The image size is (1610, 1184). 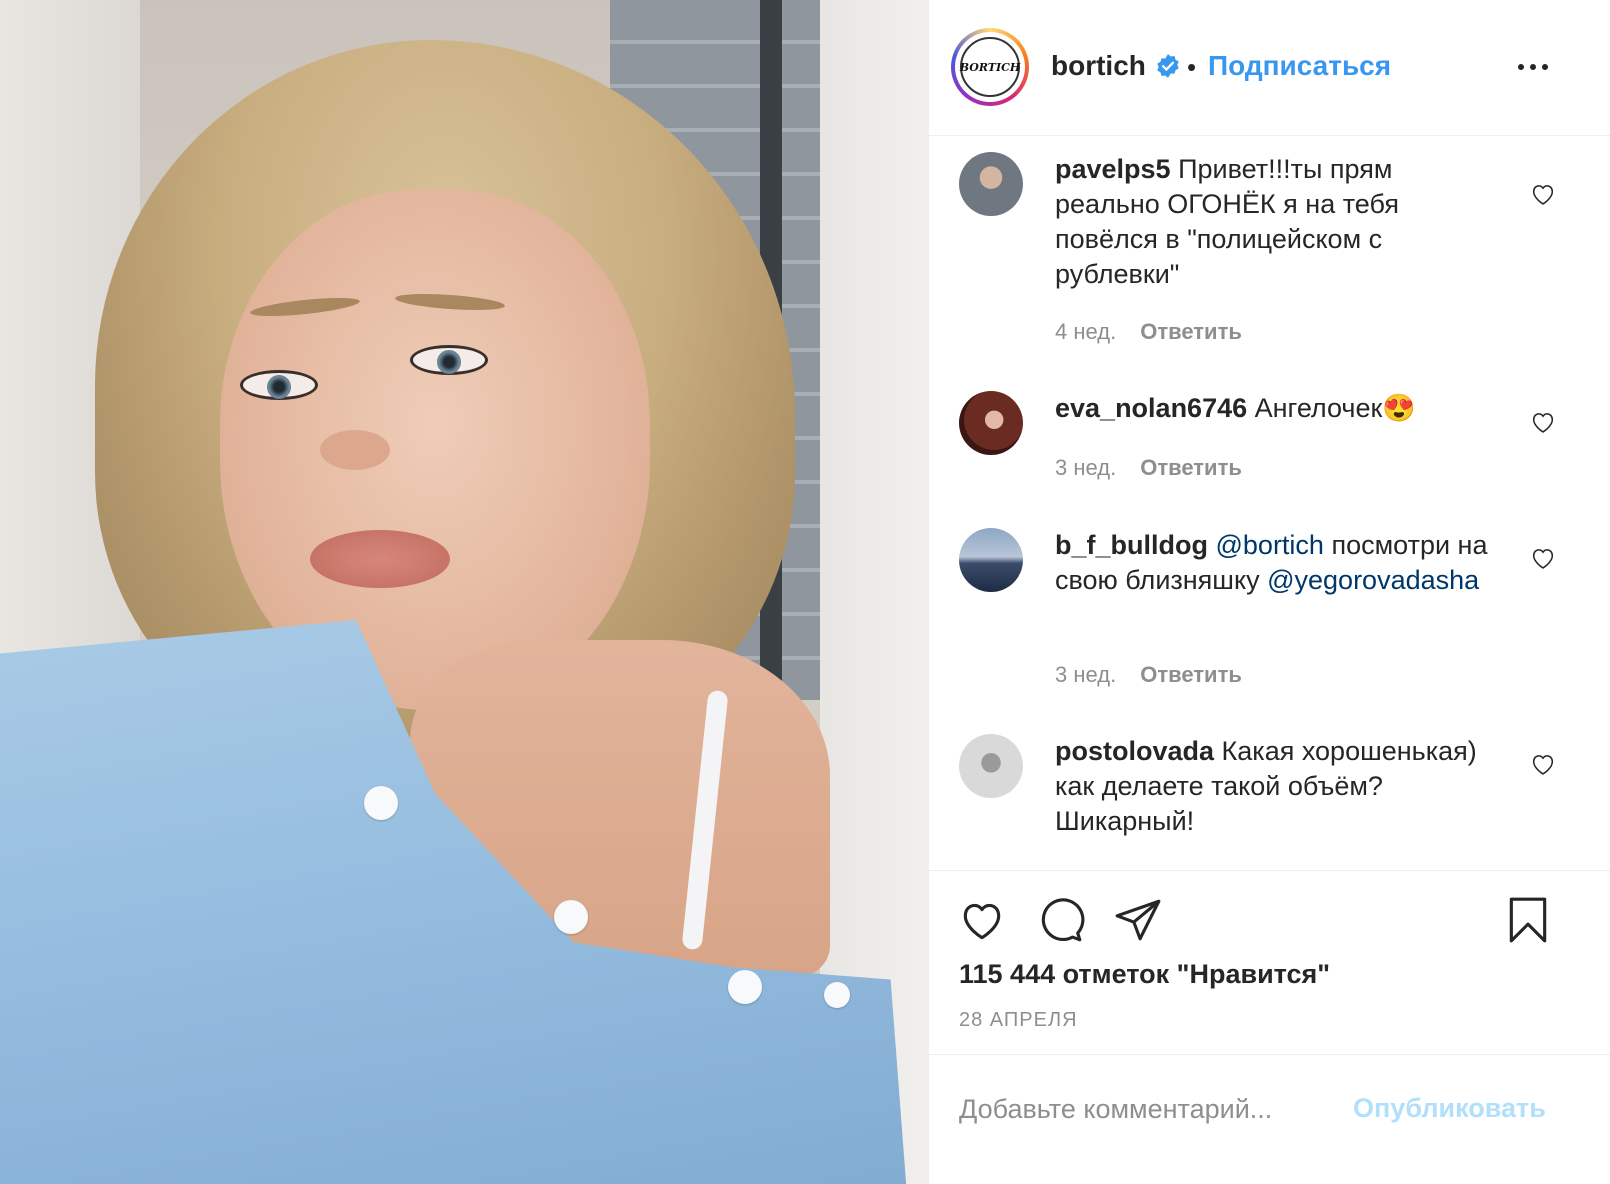 I want to click on comment-bubble-icon, so click(x=1060, y=920).